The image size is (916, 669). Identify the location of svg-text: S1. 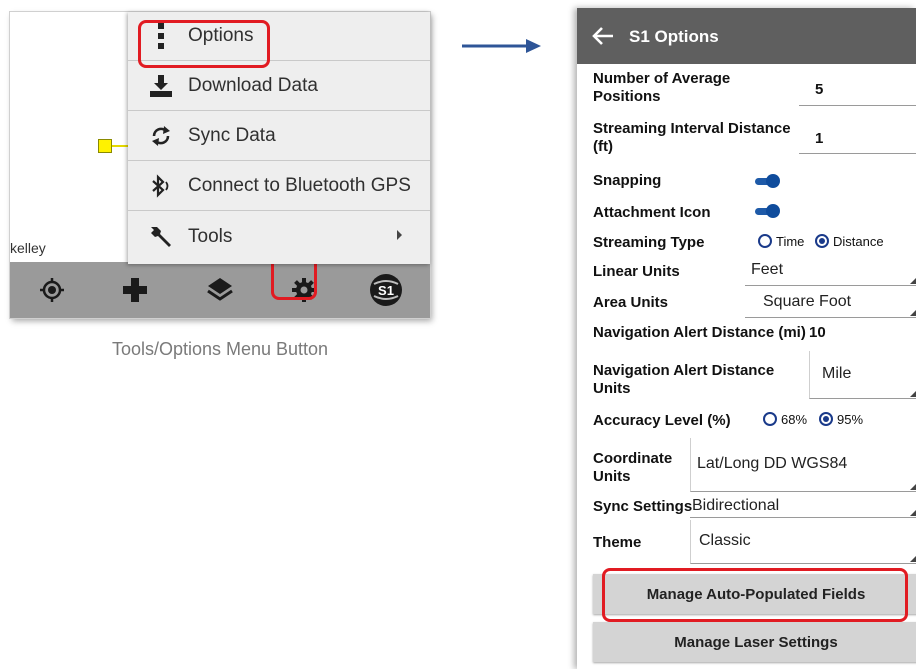
(386, 290).